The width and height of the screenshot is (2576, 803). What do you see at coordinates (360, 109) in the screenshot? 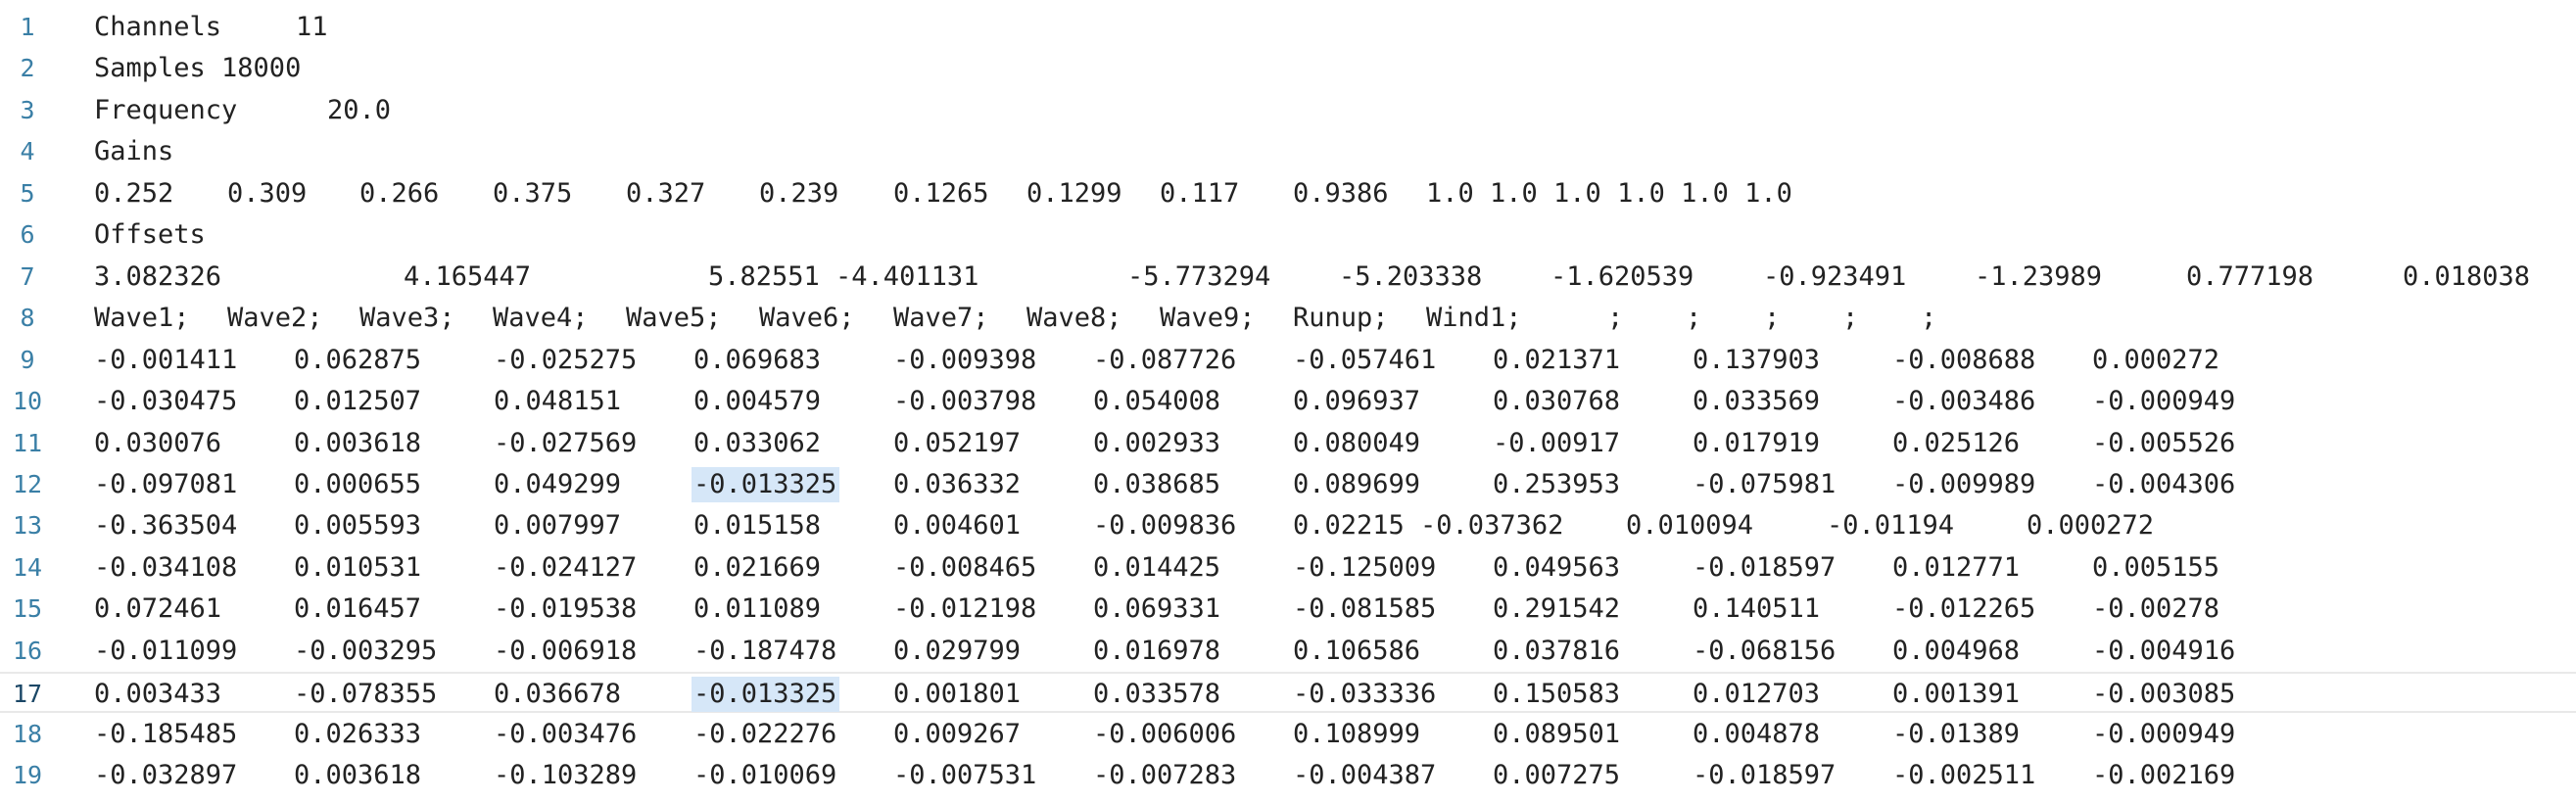
I see `line-token: 20.0` at bounding box center [360, 109].